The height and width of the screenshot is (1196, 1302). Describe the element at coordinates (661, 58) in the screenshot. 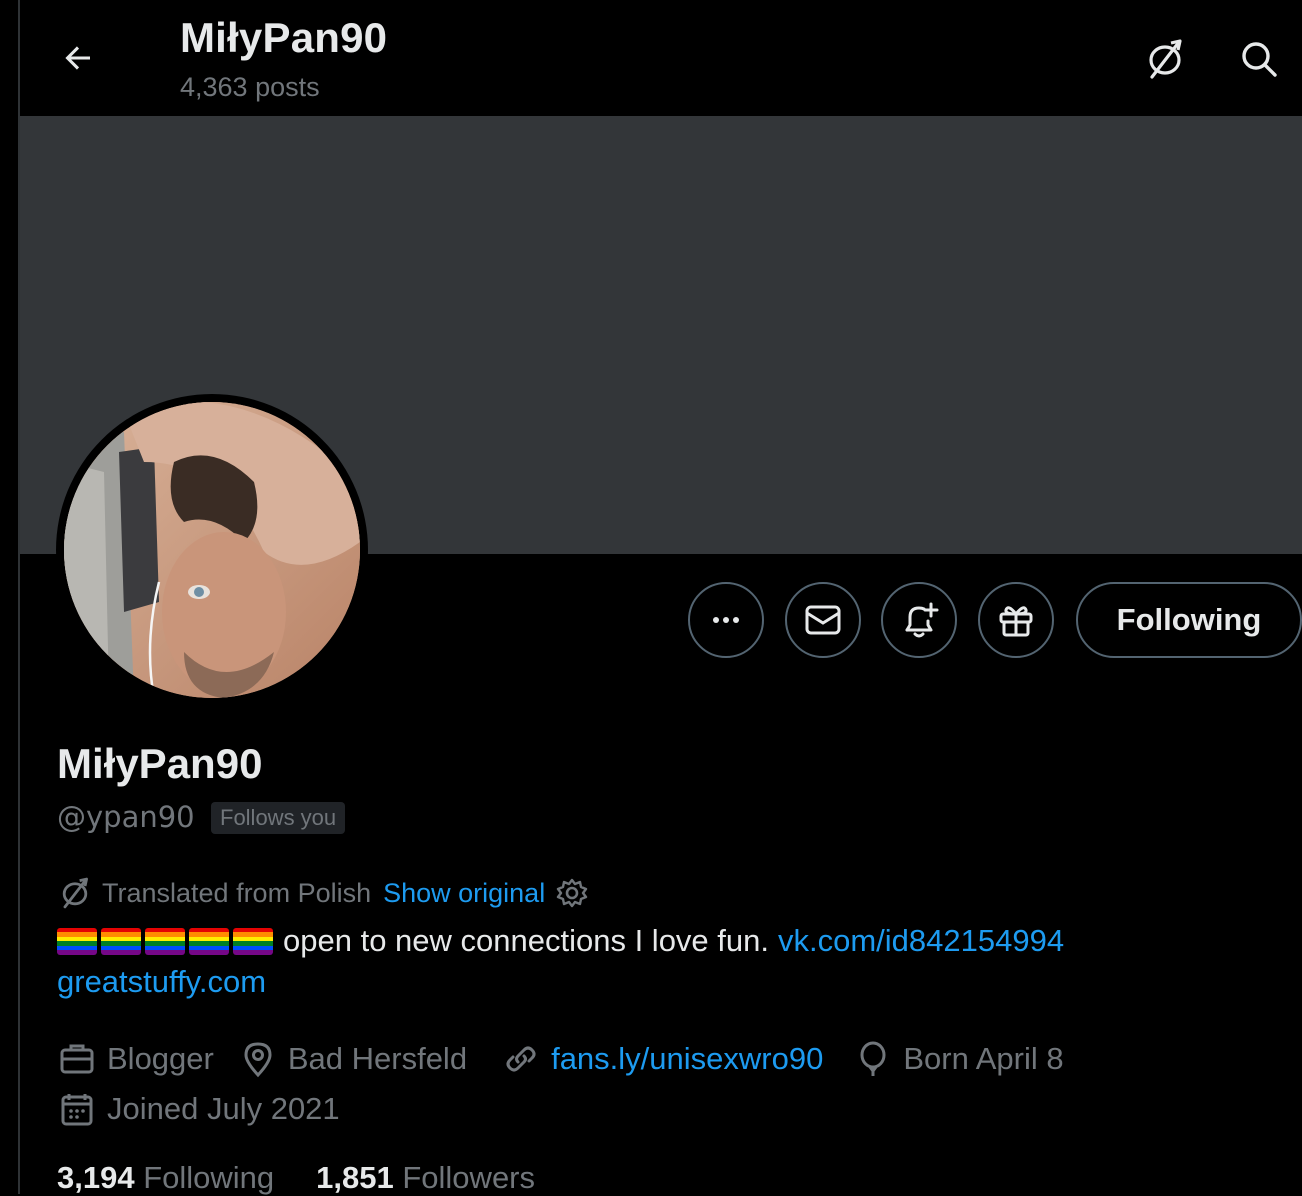

I see `profile-header: MiłyPan90 4,363 posts` at that location.